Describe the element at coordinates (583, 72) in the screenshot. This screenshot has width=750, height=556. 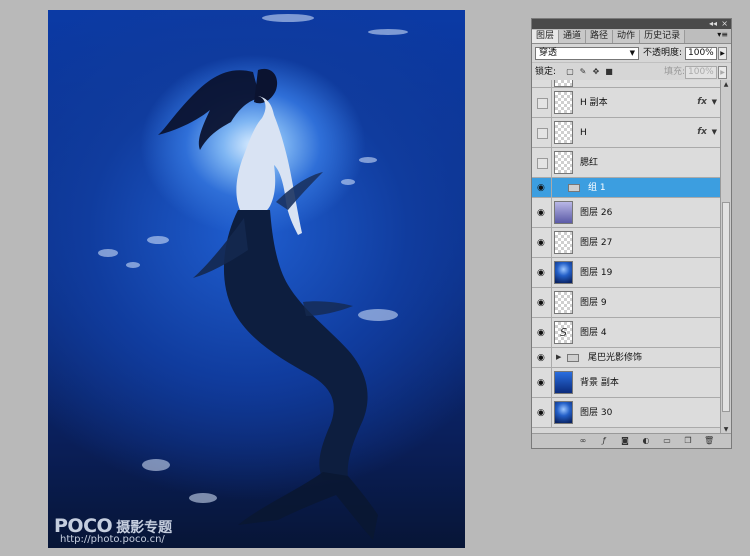
I see `lock-image-icon: ✎` at that location.